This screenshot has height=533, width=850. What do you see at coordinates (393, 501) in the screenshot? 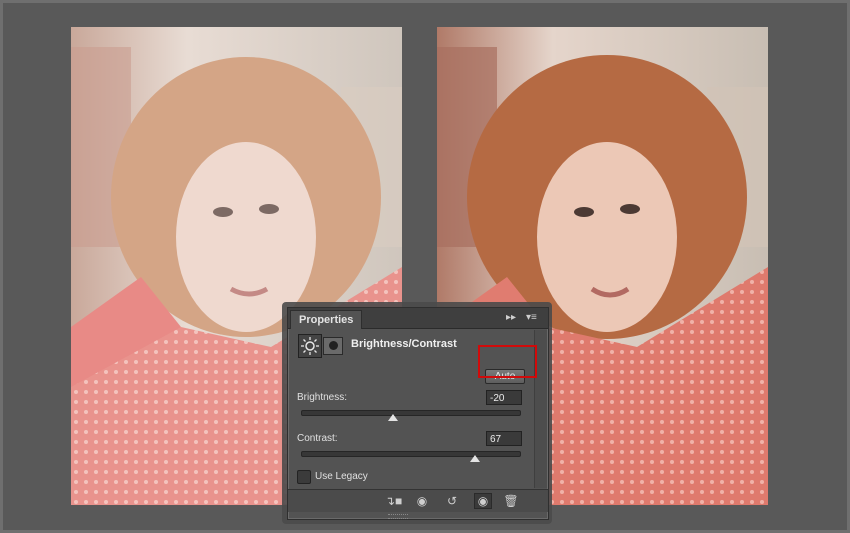
I see `clip-to-layer-icon: ↴■` at bounding box center [393, 501].